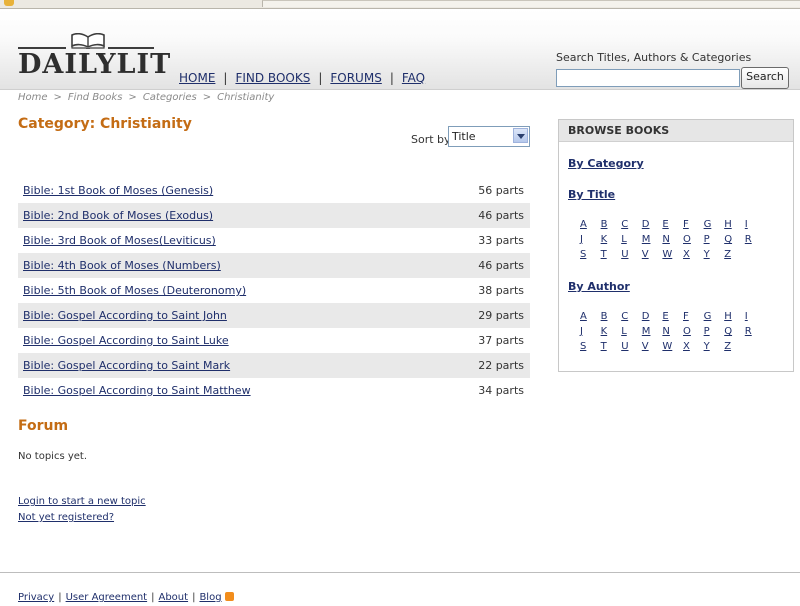  Describe the element at coordinates (624, 224) in the screenshot. I see `title-letter-link: C` at that location.